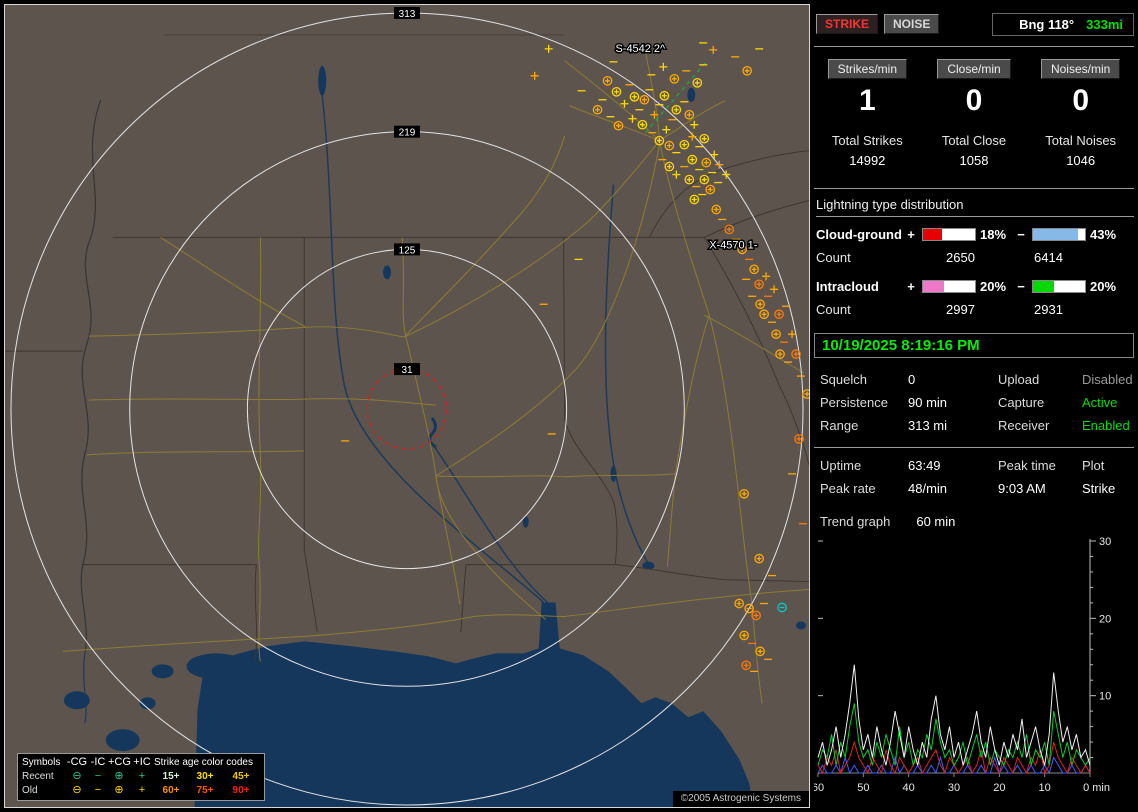 Image resolution: width=1138 pixels, height=812 pixels. Describe the element at coordinates (1043, 286) in the screenshot. I see `ic-minus-bar-fill` at that location.